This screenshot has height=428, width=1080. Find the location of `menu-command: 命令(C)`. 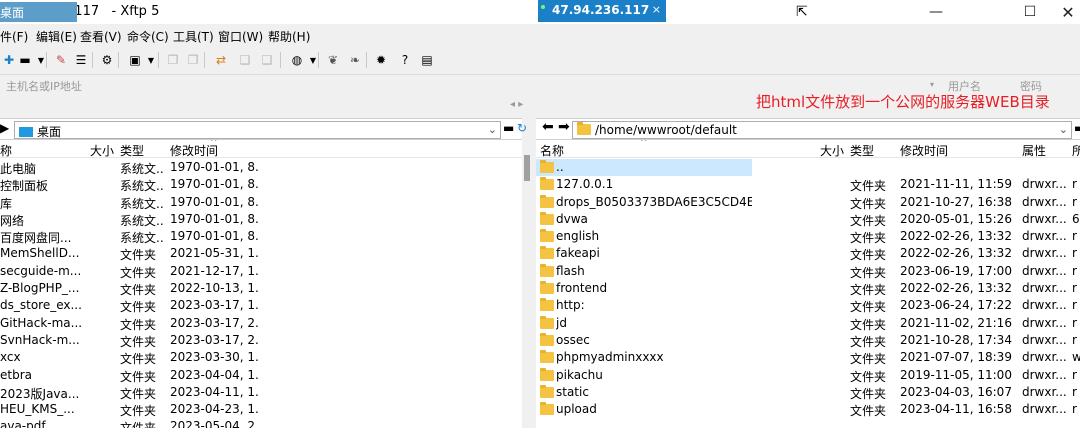

menu-command: 命令(C) is located at coordinates (148, 36).